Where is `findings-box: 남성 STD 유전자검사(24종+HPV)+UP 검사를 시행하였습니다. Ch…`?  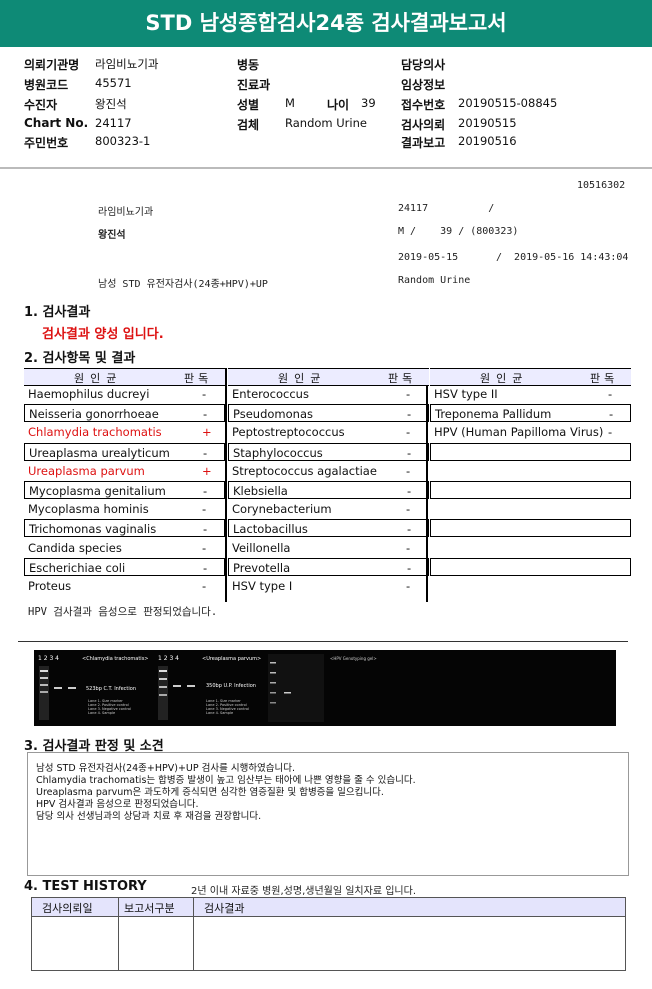 findings-box: 남성 STD 유전자검사(24종+HPV)+UP 검사를 시행하였습니다. Ch… is located at coordinates (328, 814).